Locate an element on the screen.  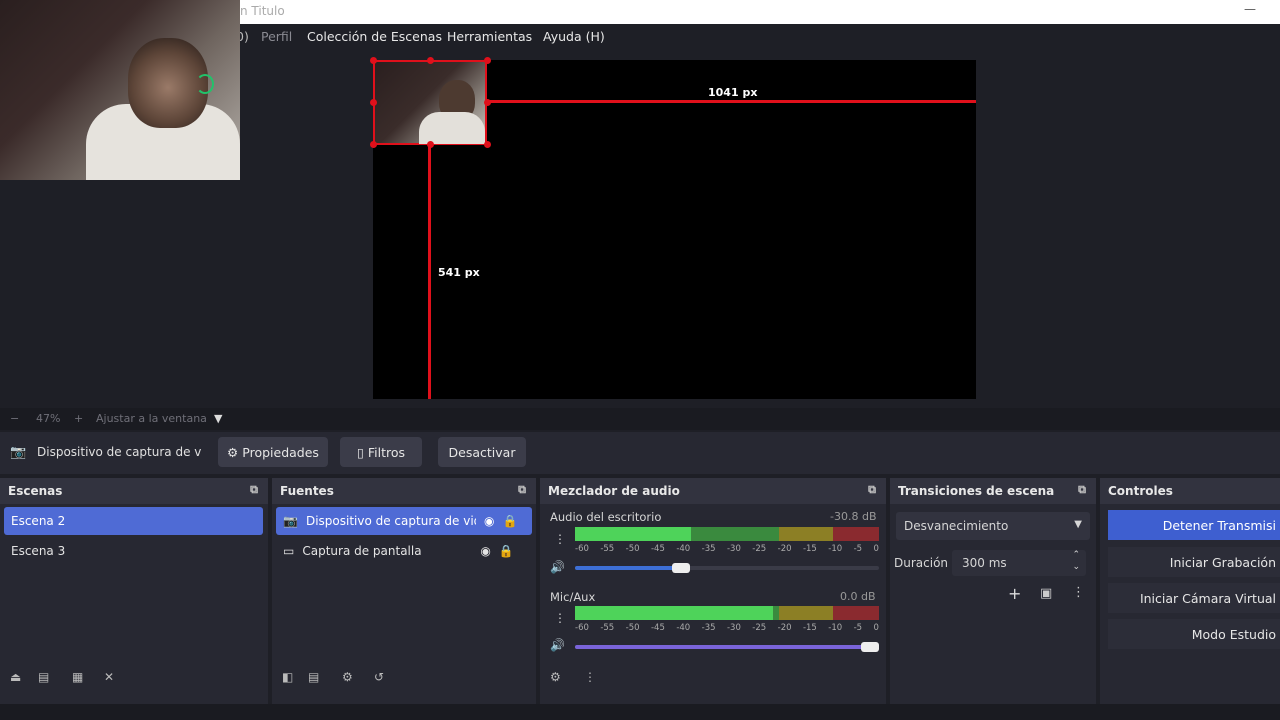
transition-select: Desvanecimiento ▼ is located at coordinates (993, 526).